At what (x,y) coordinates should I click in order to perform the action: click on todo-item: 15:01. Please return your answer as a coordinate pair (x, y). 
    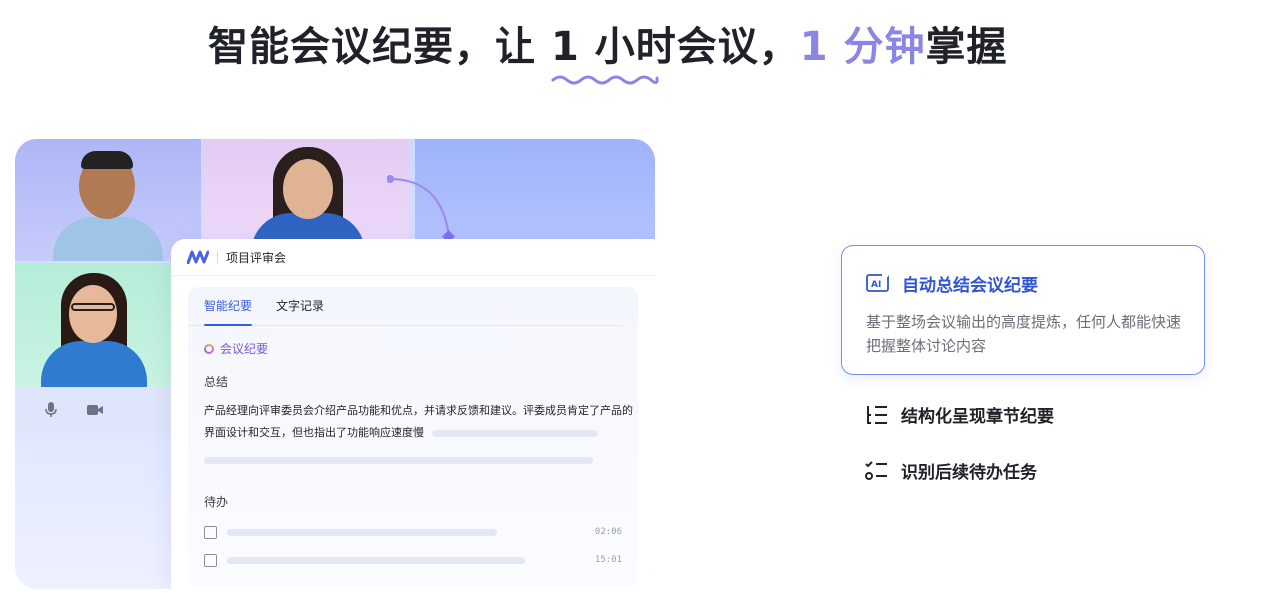
    Looking at the image, I should click on (405, 560).